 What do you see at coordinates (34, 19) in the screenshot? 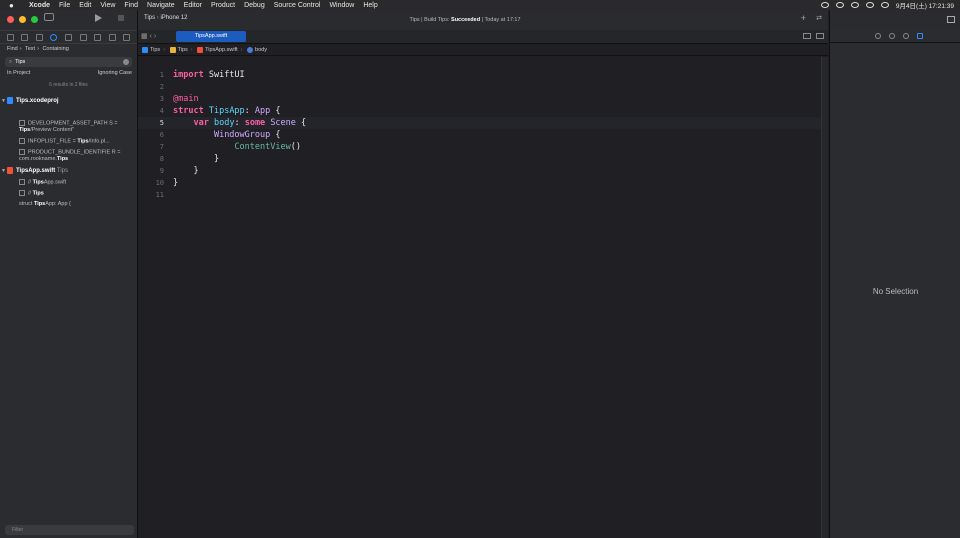
I see `zoom-window-button` at bounding box center [34, 19].